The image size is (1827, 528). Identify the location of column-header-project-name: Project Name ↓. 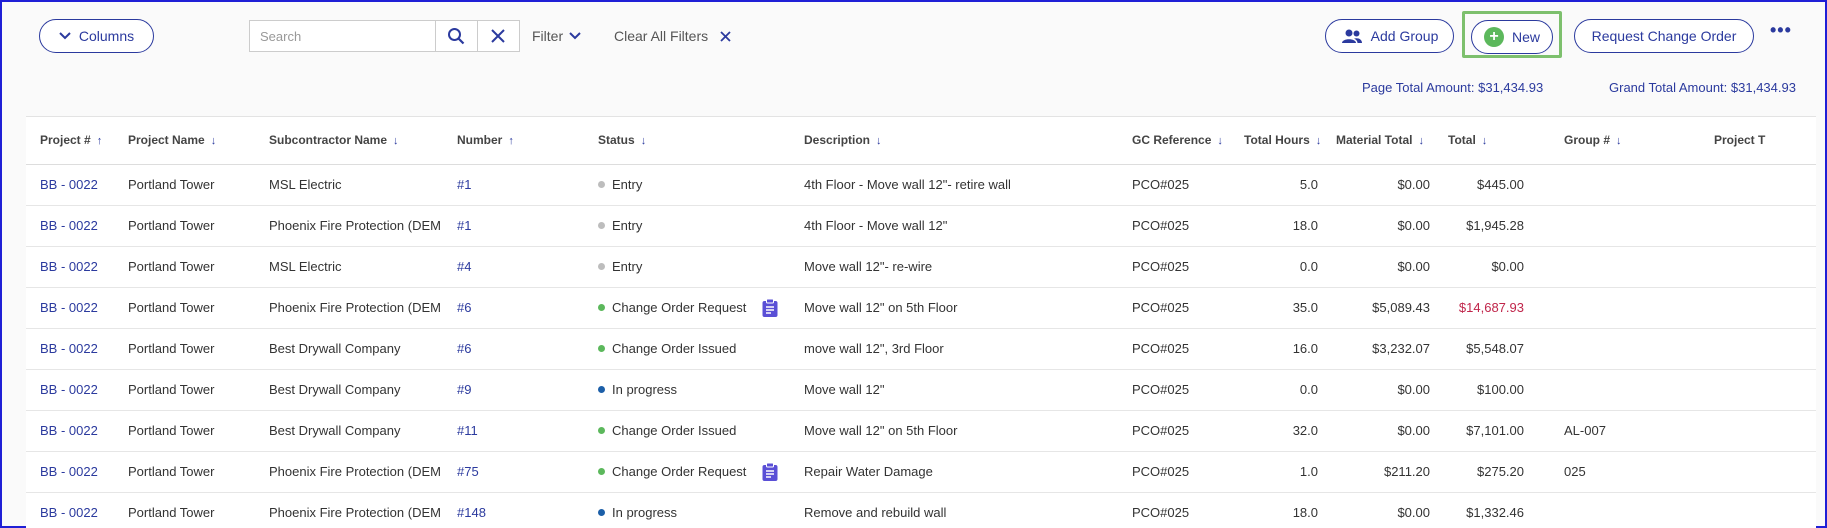
(190, 141).